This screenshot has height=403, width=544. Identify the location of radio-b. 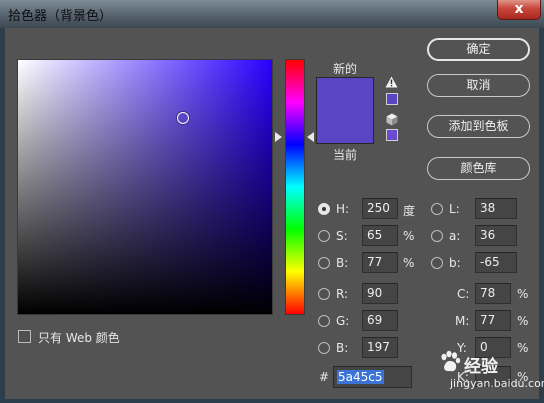
(324, 348).